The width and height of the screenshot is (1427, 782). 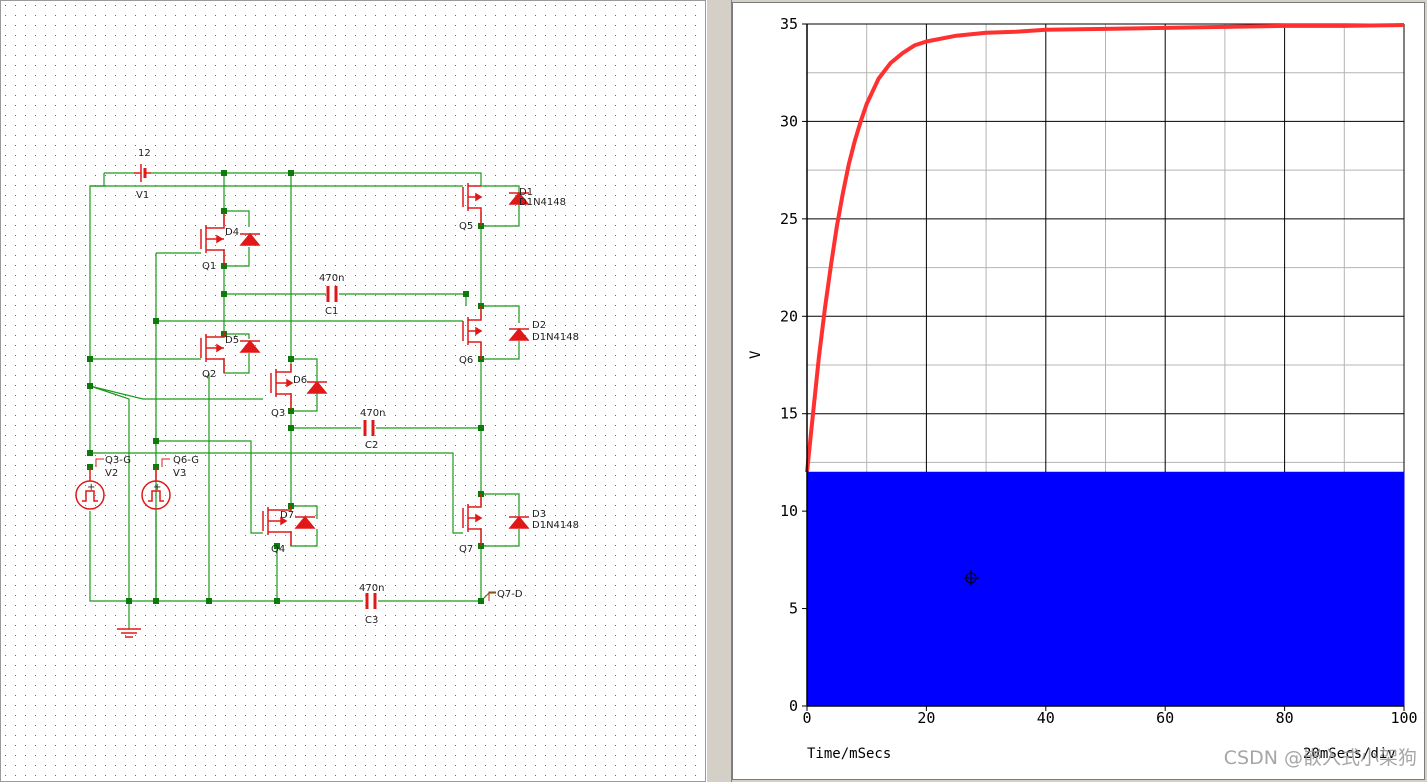 I want to click on y-tick-label: 30, so click(x=789, y=121).